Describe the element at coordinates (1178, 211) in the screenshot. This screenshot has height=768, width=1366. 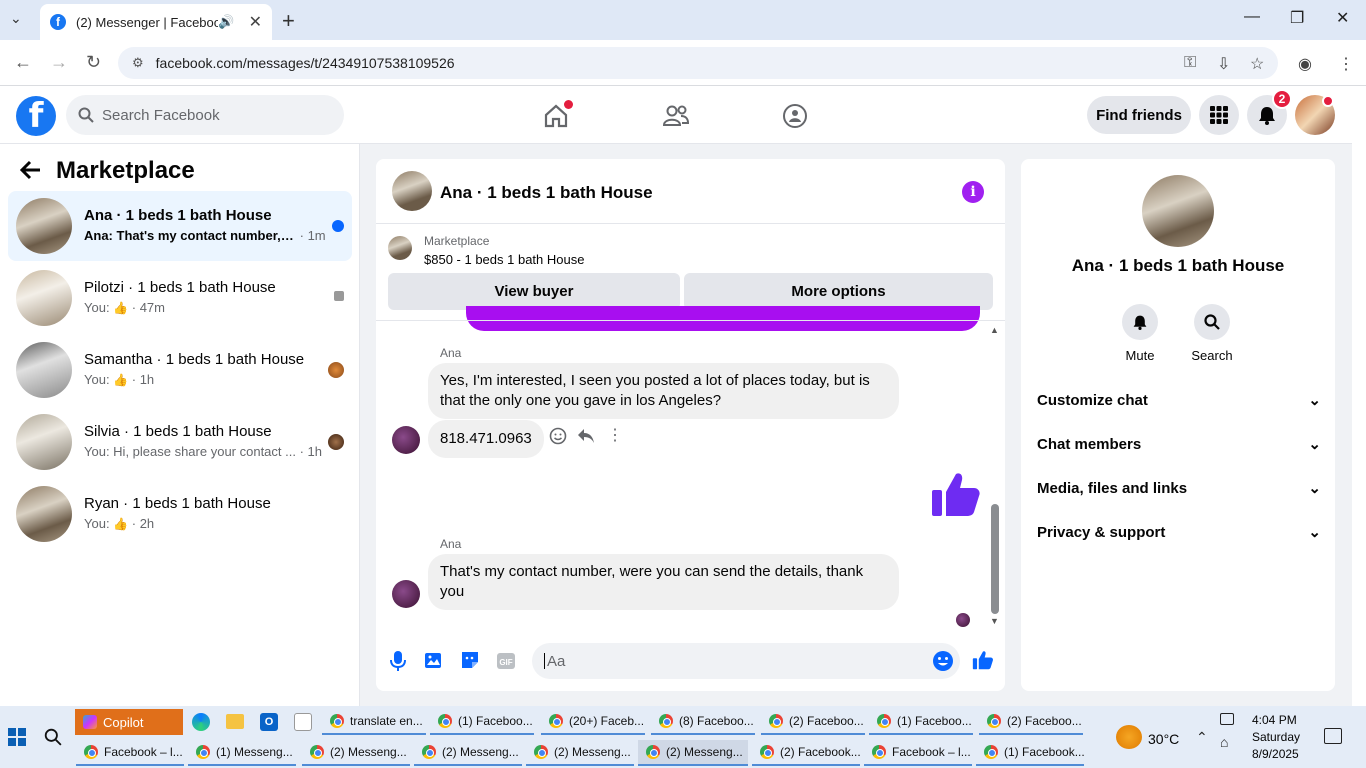
I see `contact-avatar` at that location.